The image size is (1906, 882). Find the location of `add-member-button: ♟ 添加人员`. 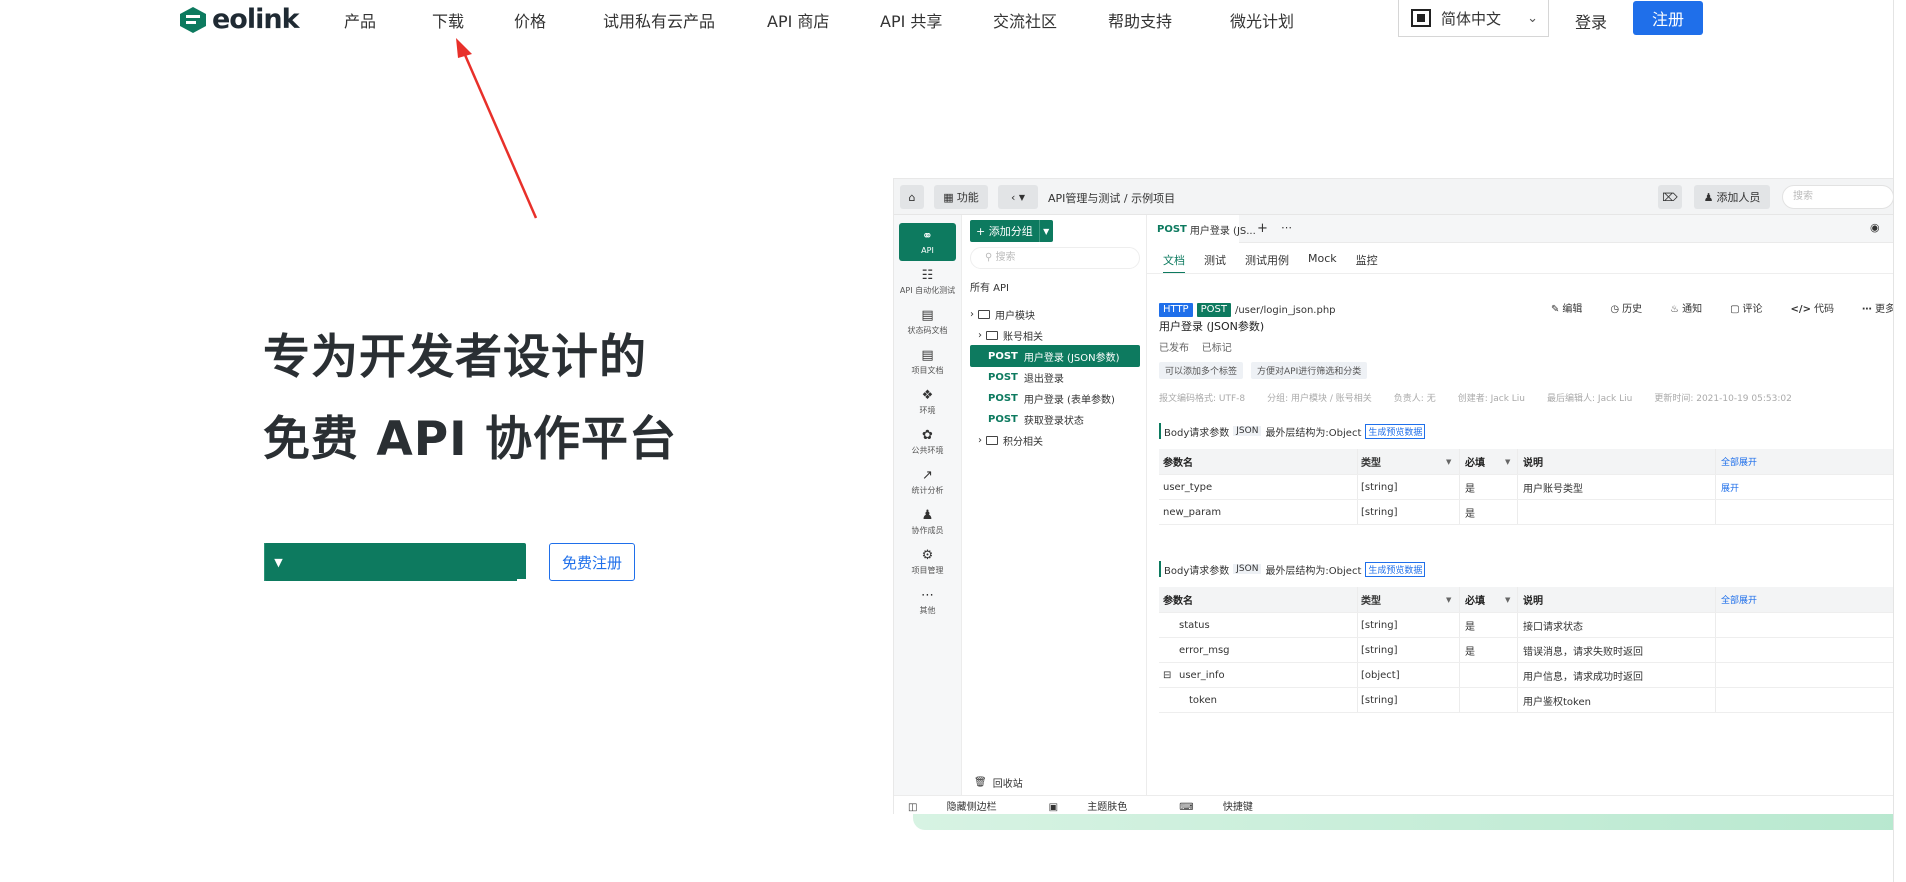

add-member-button: ♟ 添加人员 is located at coordinates (1732, 197).